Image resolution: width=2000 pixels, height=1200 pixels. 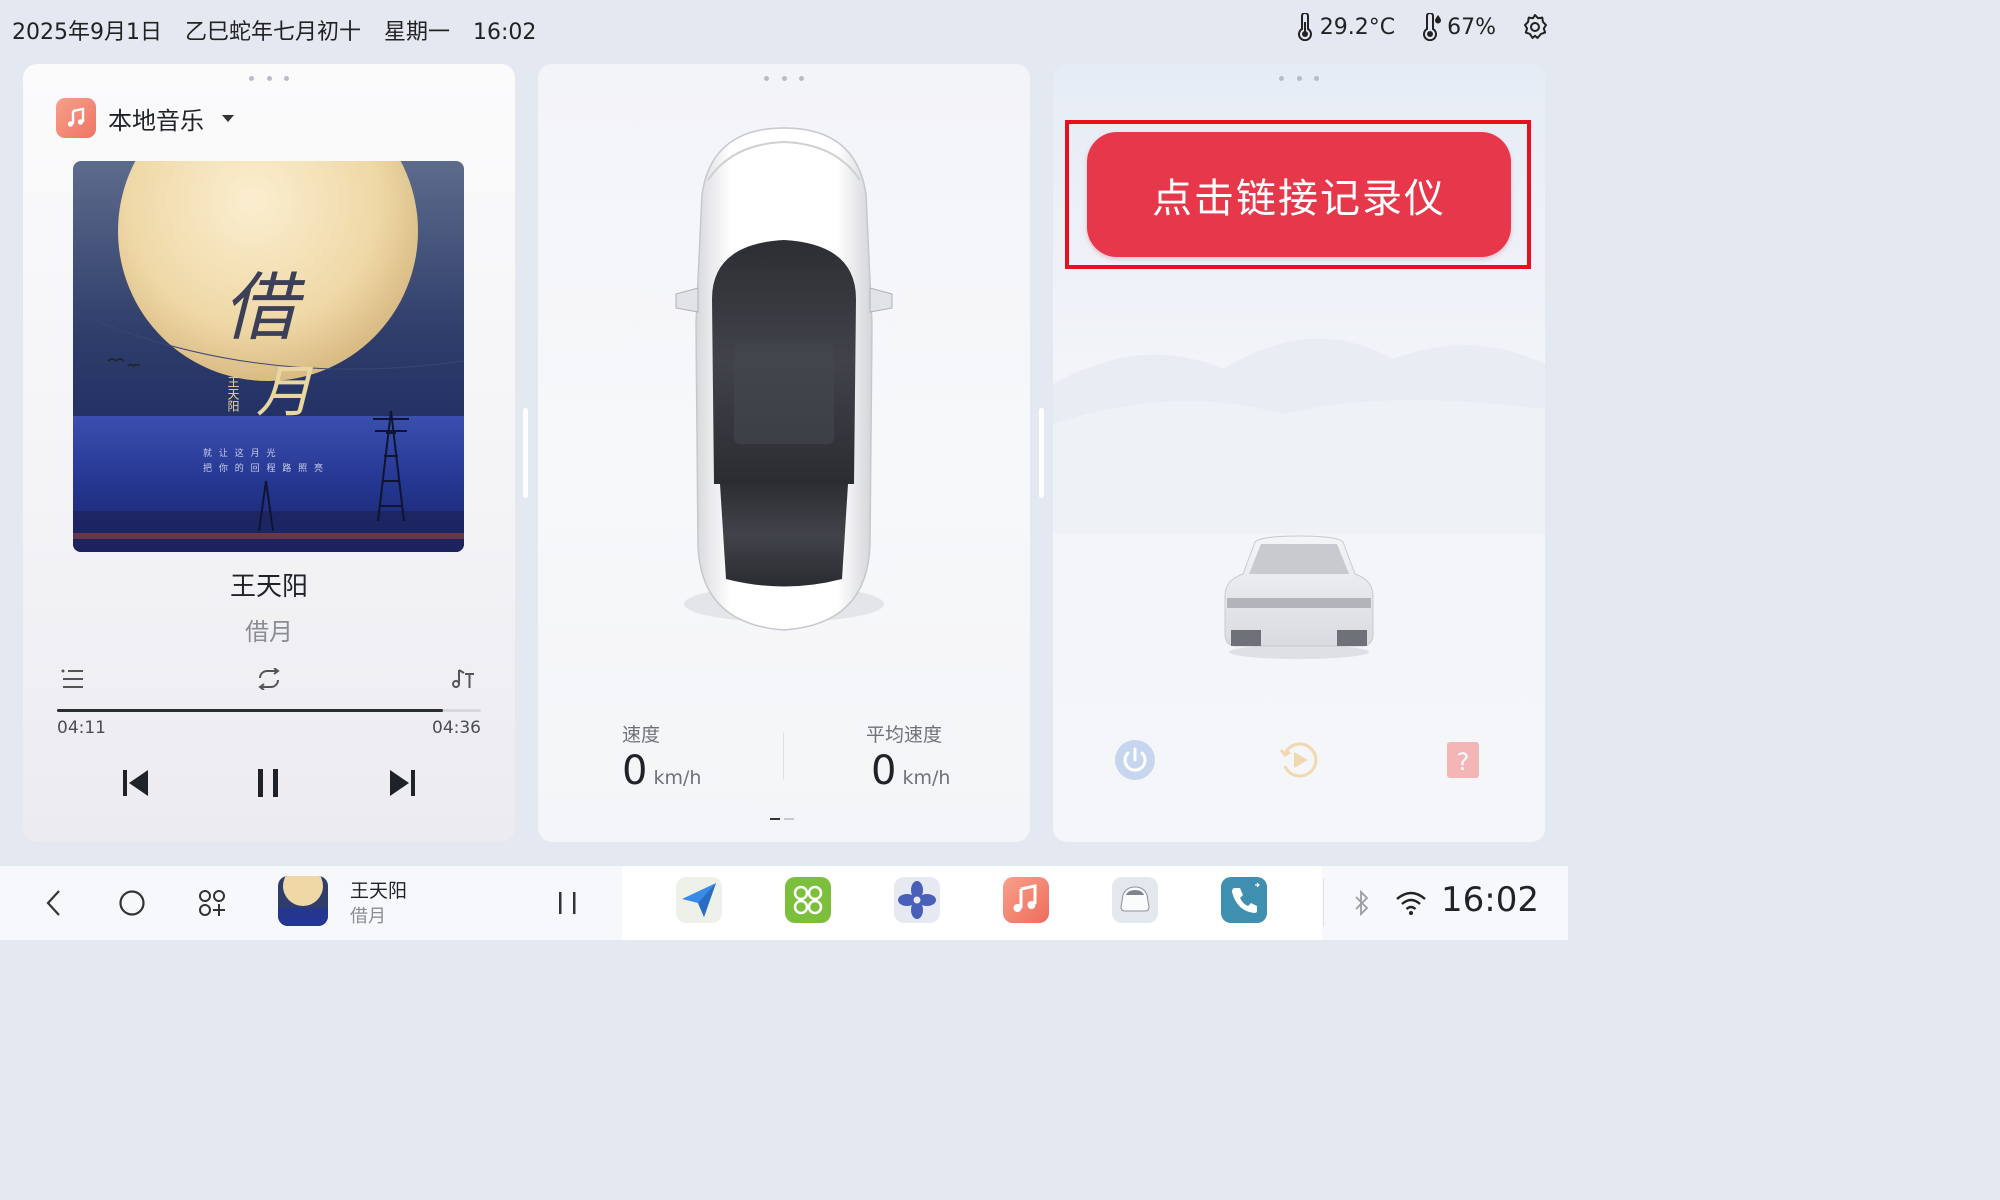 I want to click on total-time: 04:36, so click(x=456, y=728).